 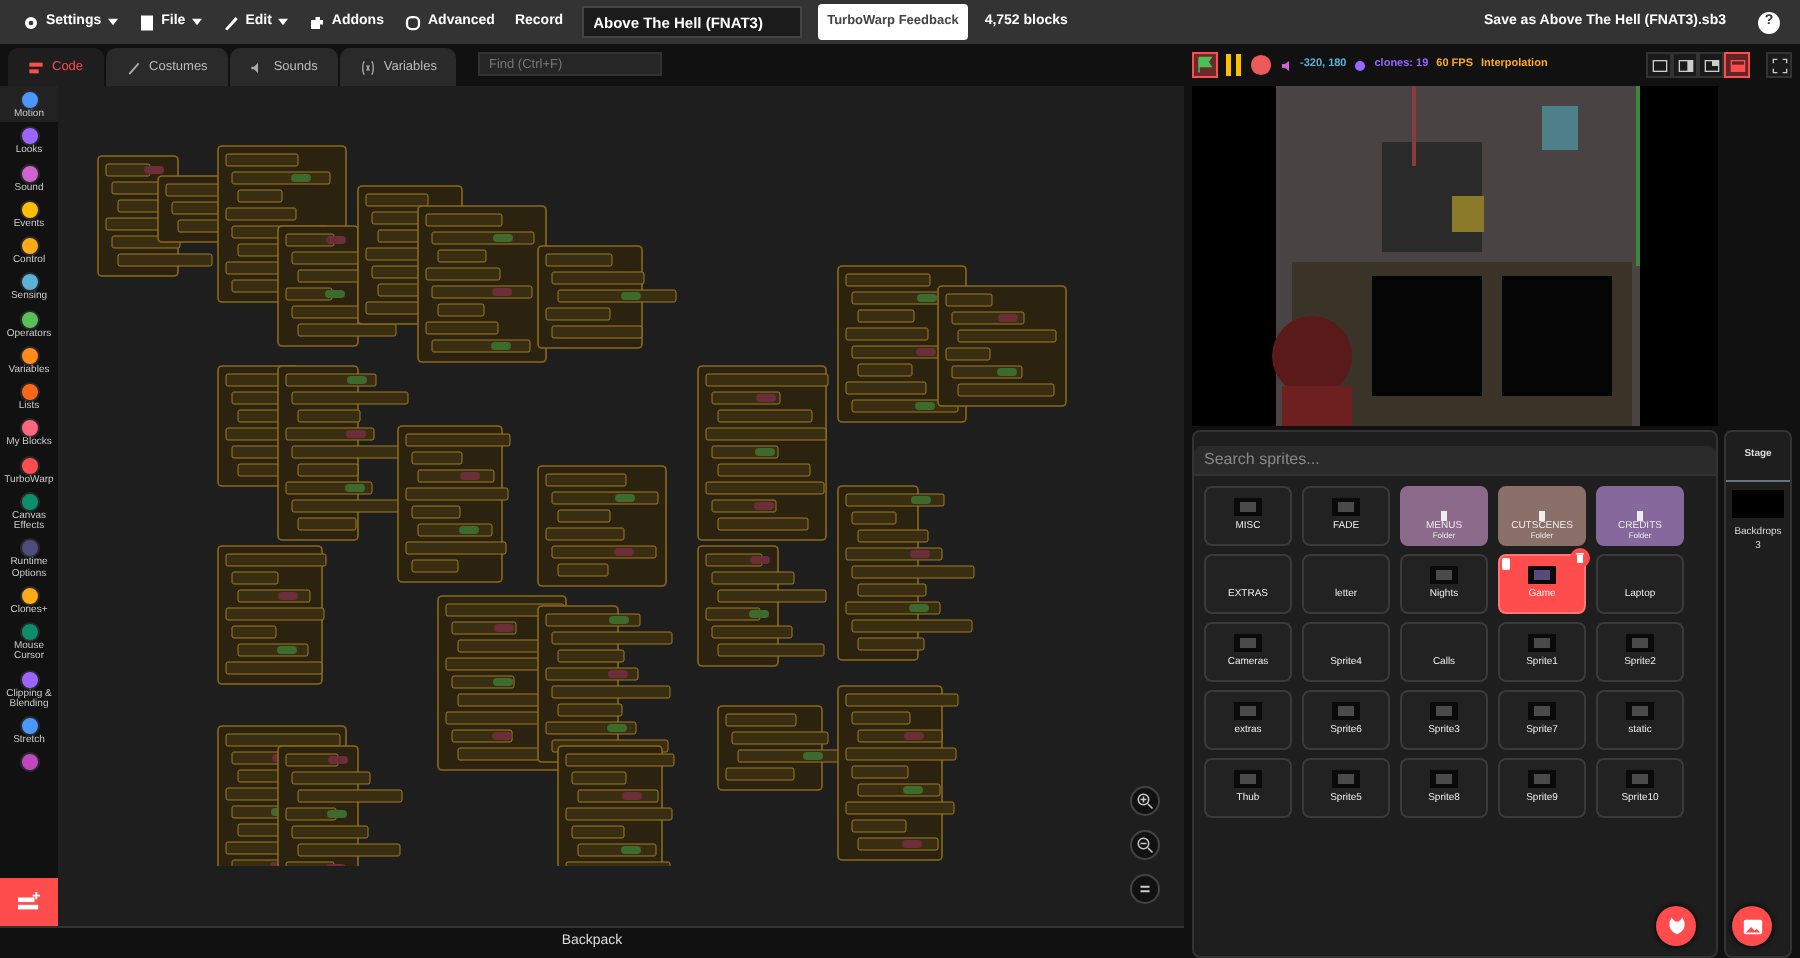 I want to click on variable-icon, so click(x=367, y=67).